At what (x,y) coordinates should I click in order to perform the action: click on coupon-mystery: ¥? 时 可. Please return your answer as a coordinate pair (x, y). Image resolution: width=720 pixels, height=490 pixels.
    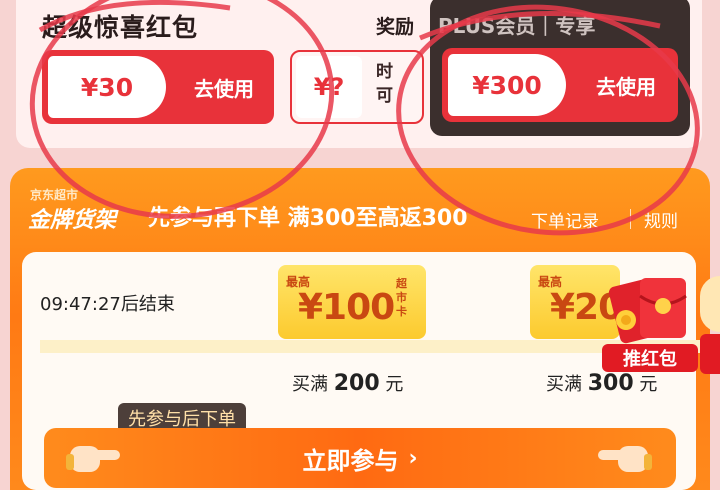
    Looking at the image, I should click on (357, 87).